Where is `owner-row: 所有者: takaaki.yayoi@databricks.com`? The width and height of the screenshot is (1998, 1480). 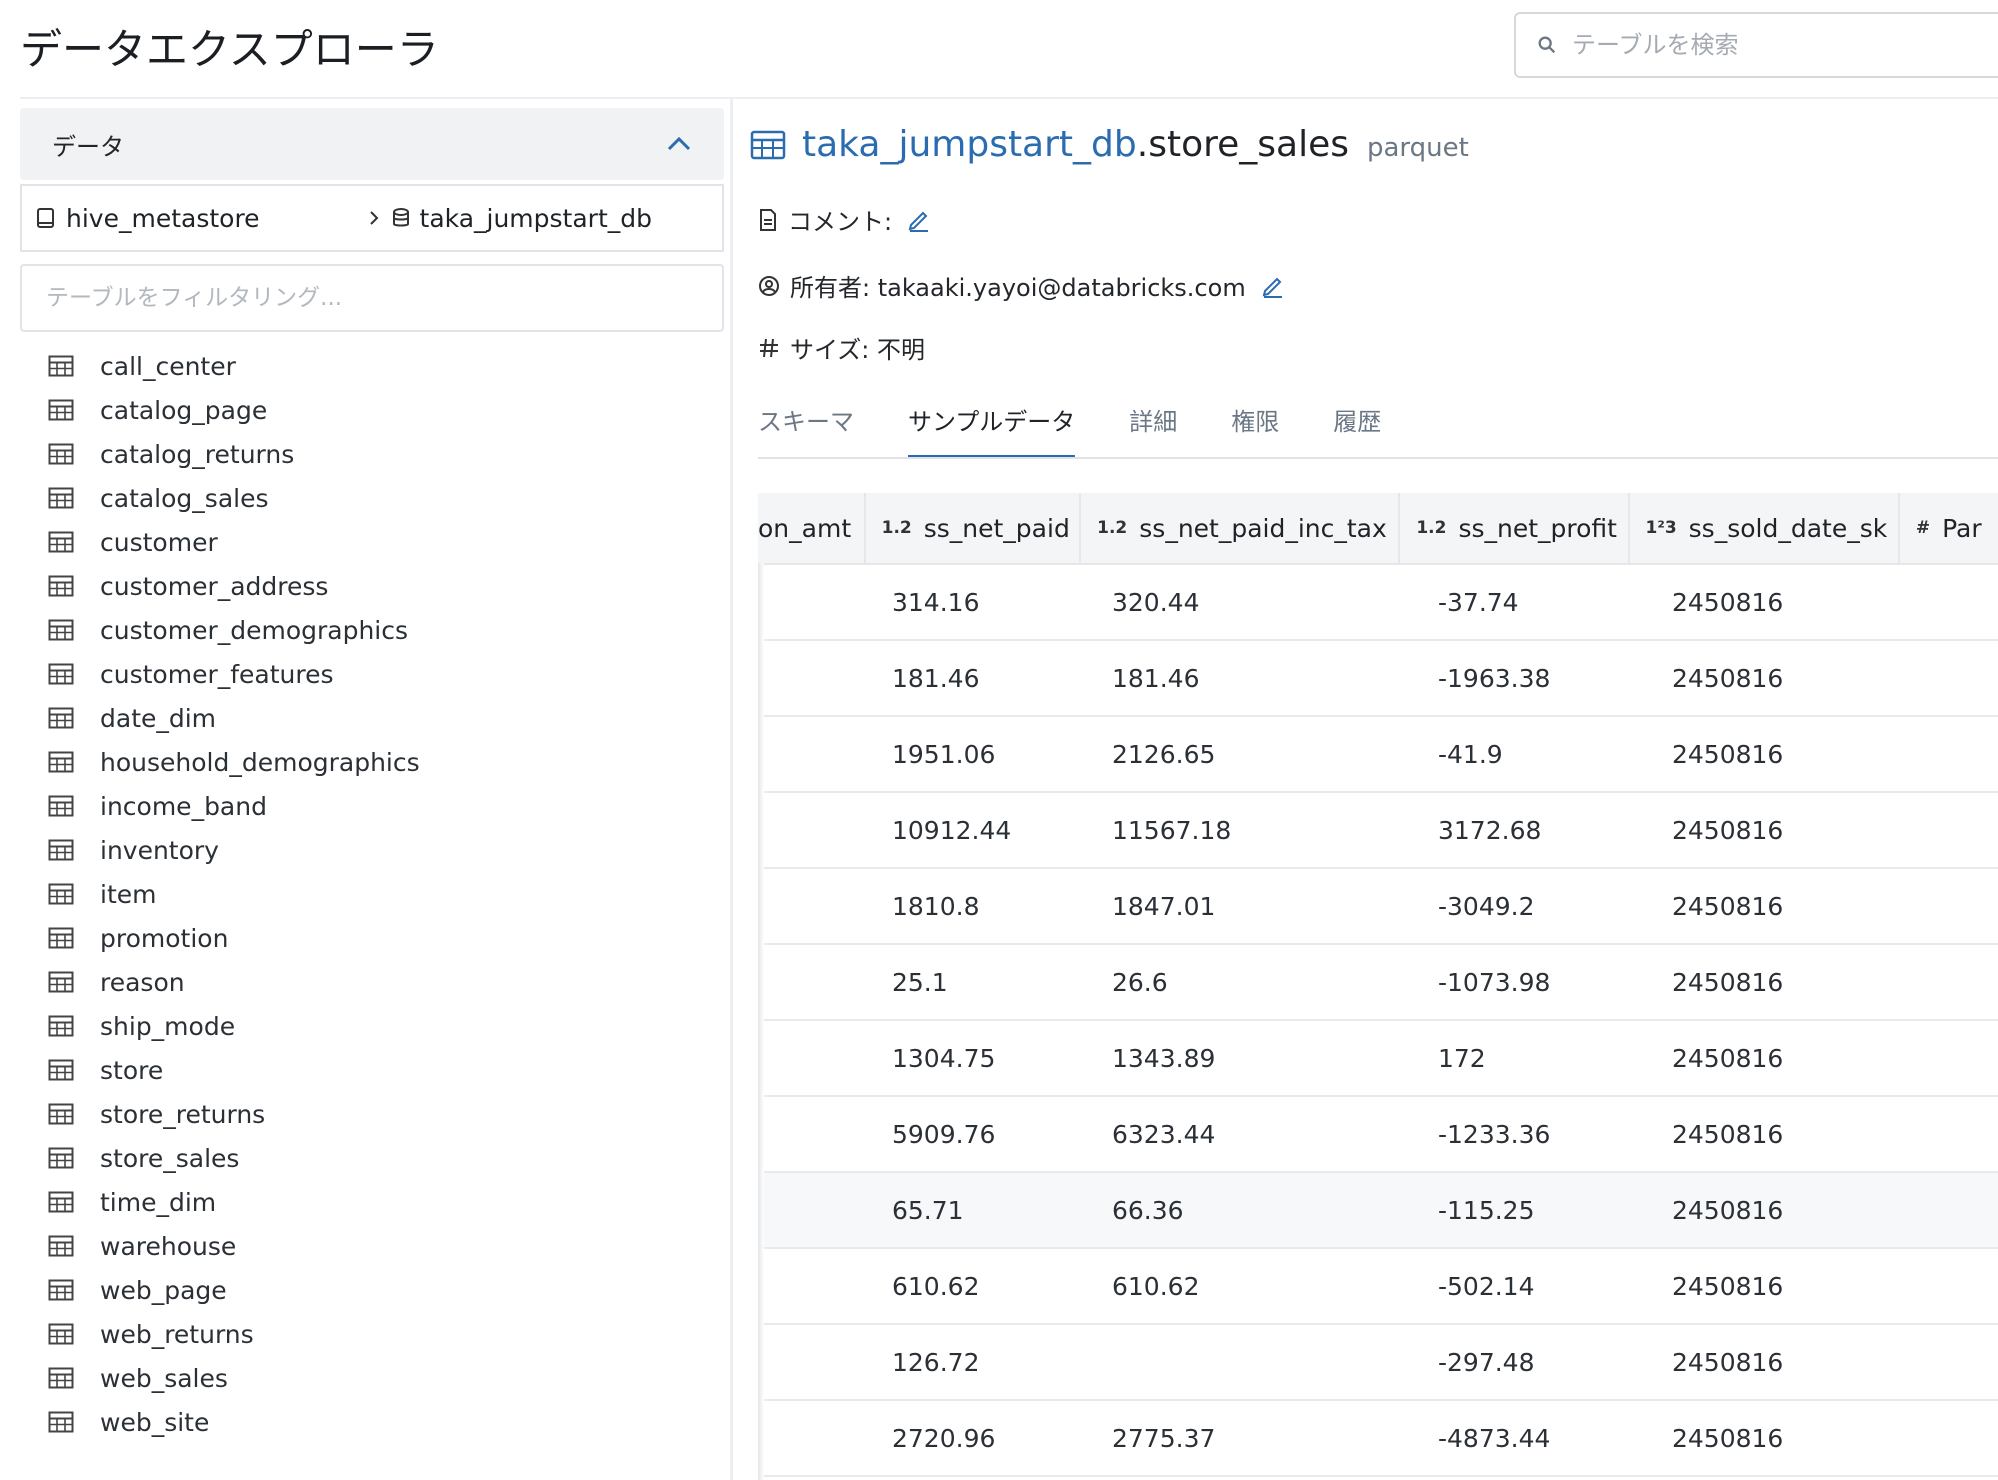
owner-row: 所有者: takaaki.yayoi@databricks.com is located at coordinates (1027, 285).